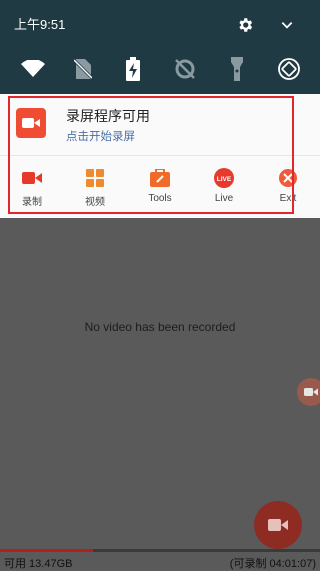  I want to click on quick-settings-row, so click(160, 69).